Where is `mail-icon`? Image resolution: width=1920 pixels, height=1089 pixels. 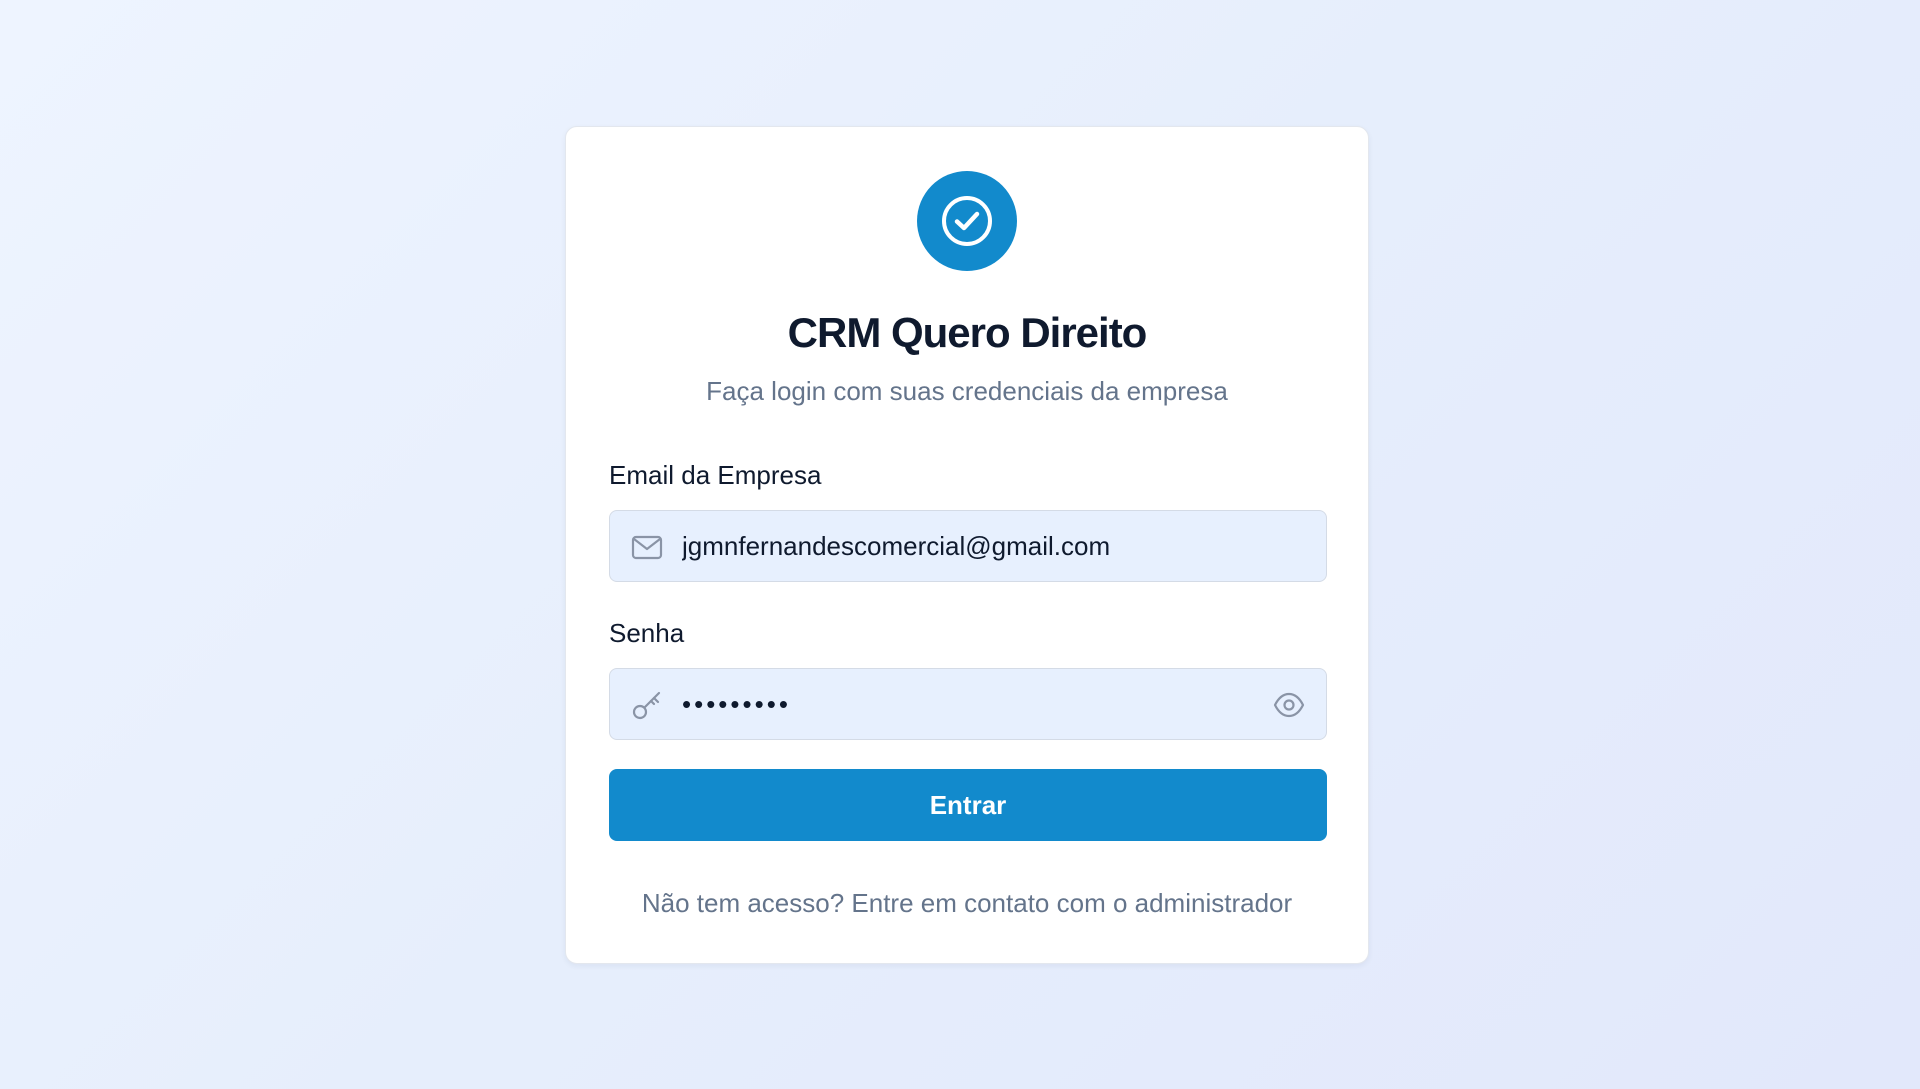
mail-icon is located at coordinates (647, 547).